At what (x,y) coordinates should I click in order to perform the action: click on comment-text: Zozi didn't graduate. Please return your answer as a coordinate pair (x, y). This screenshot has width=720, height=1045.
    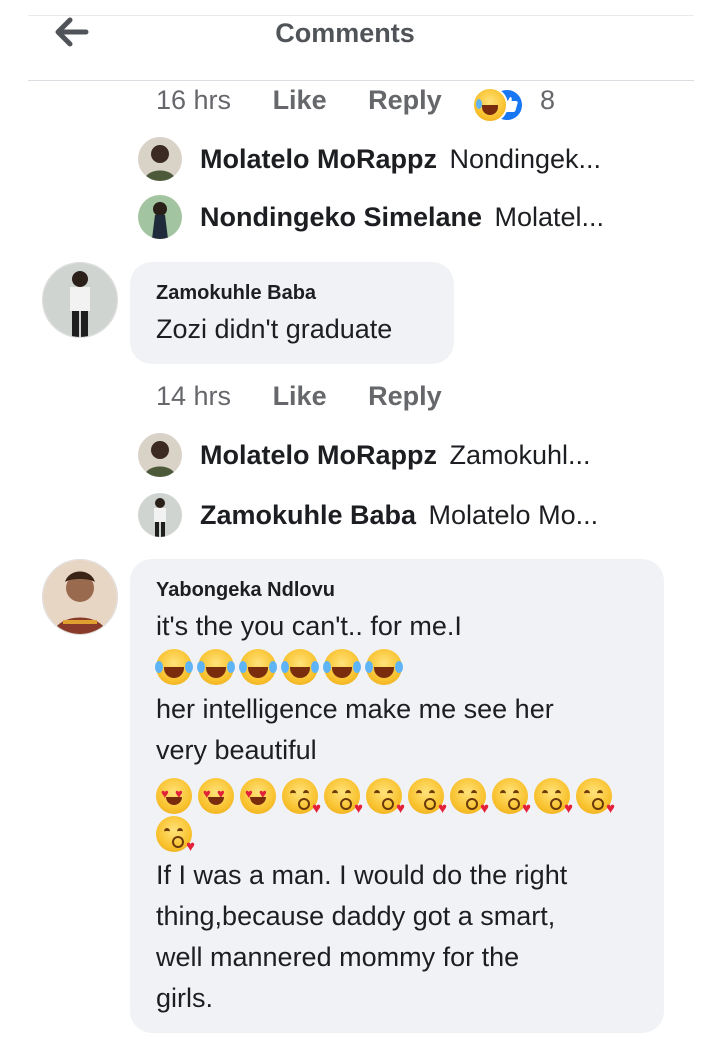
    Looking at the image, I should click on (274, 329).